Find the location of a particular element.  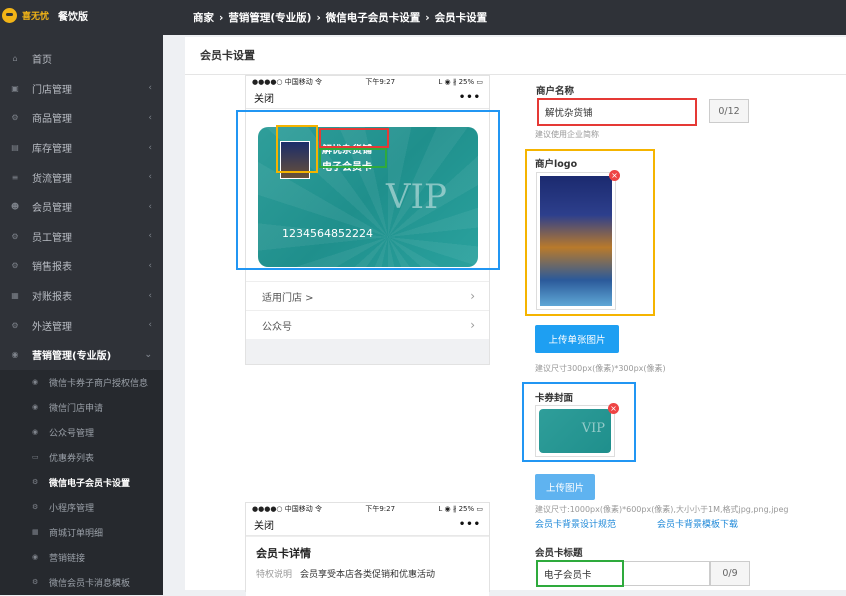

cover-image: VIP is located at coordinates (575, 431).